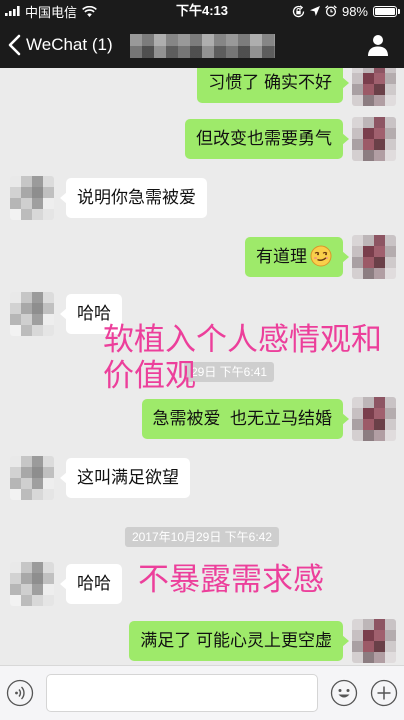 This screenshot has width=404, height=720. What do you see at coordinates (242, 418) in the screenshot?
I see `message-text: 急需被爱 也无立马结婚` at bounding box center [242, 418].